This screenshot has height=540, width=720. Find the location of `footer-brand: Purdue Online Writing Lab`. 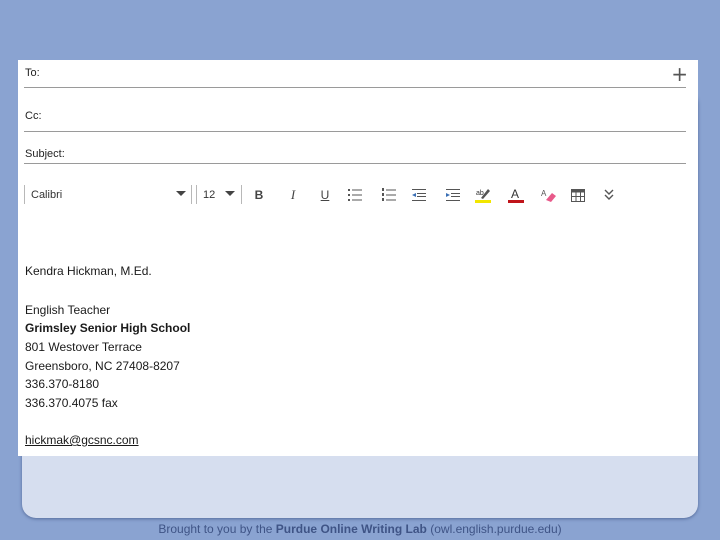

footer-brand: Purdue Online Writing Lab is located at coordinates (351, 529).